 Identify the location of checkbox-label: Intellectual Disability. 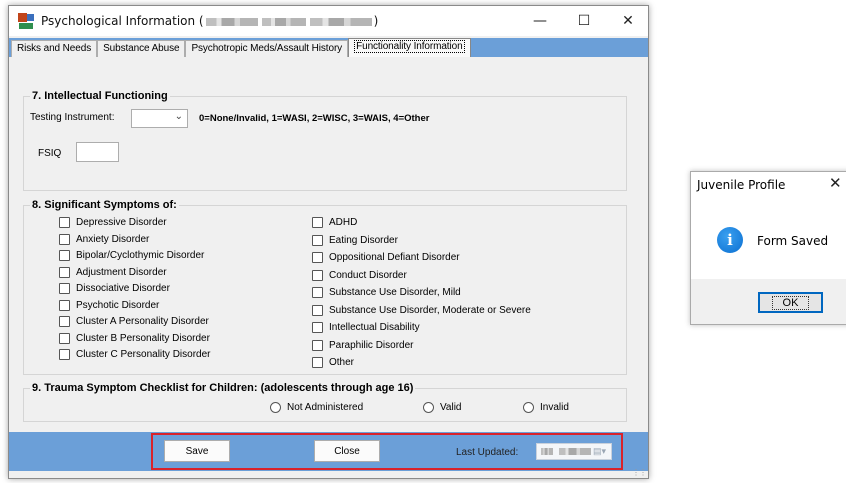
(374, 327).